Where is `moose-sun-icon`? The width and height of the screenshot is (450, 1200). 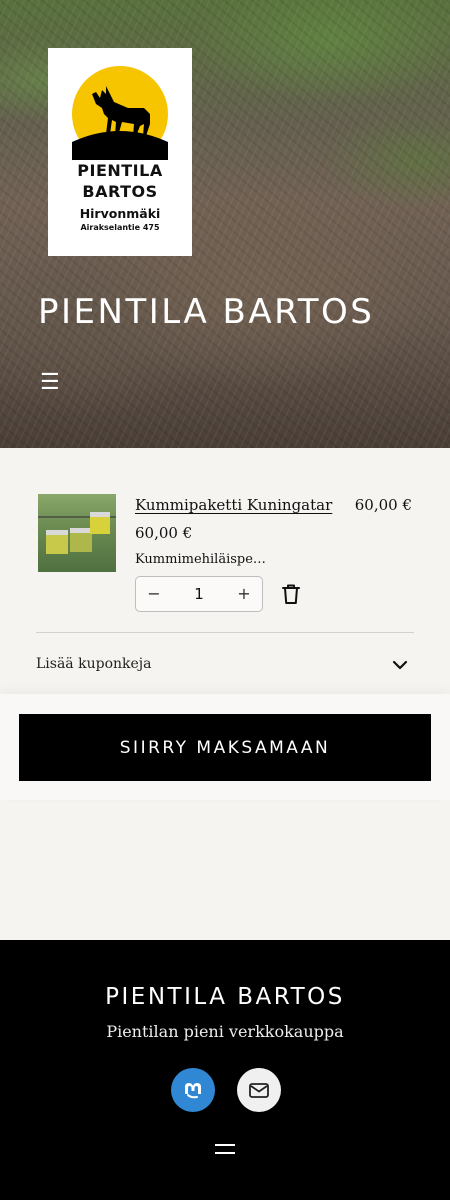 moose-sun-icon is located at coordinates (120, 113).